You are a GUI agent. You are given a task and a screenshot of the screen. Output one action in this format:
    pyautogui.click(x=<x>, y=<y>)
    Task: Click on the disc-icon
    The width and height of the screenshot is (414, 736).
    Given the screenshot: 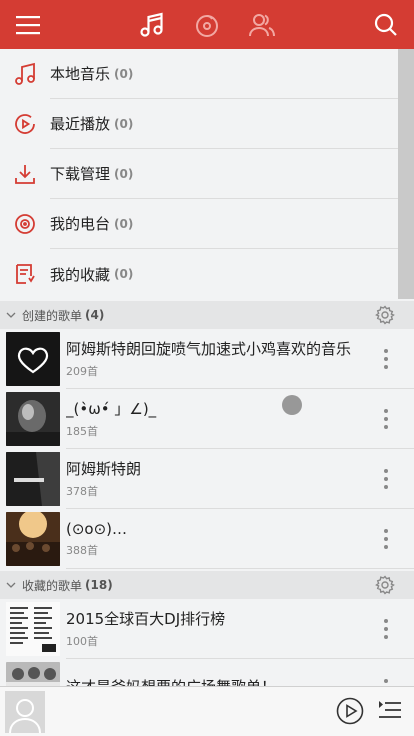 What is the action you would take?
    pyautogui.click(x=207, y=24)
    